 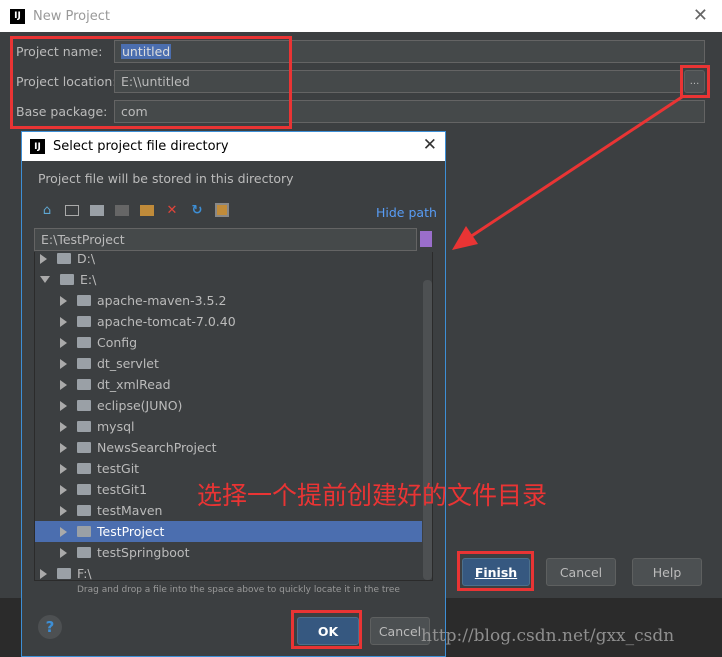 What do you see at coordinates (117, 342) in the screenshot?
I see `tree-item-label: Config` at bounding box center [117, 342].